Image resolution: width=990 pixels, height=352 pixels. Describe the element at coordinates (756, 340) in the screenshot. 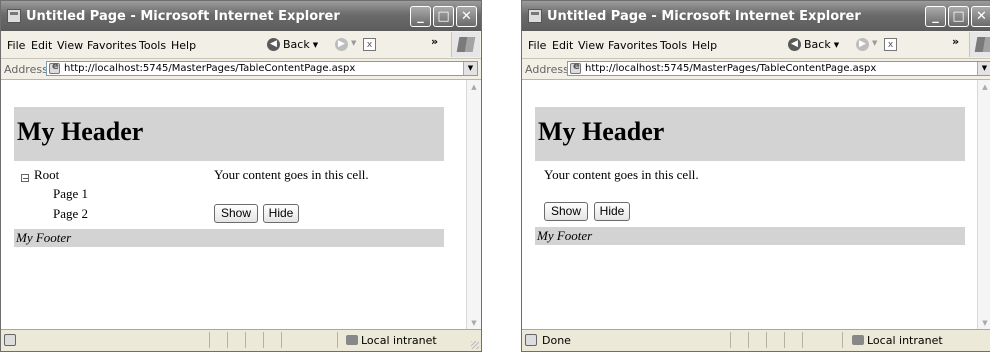

I see `status-bar: Done Local intranet` at that location.